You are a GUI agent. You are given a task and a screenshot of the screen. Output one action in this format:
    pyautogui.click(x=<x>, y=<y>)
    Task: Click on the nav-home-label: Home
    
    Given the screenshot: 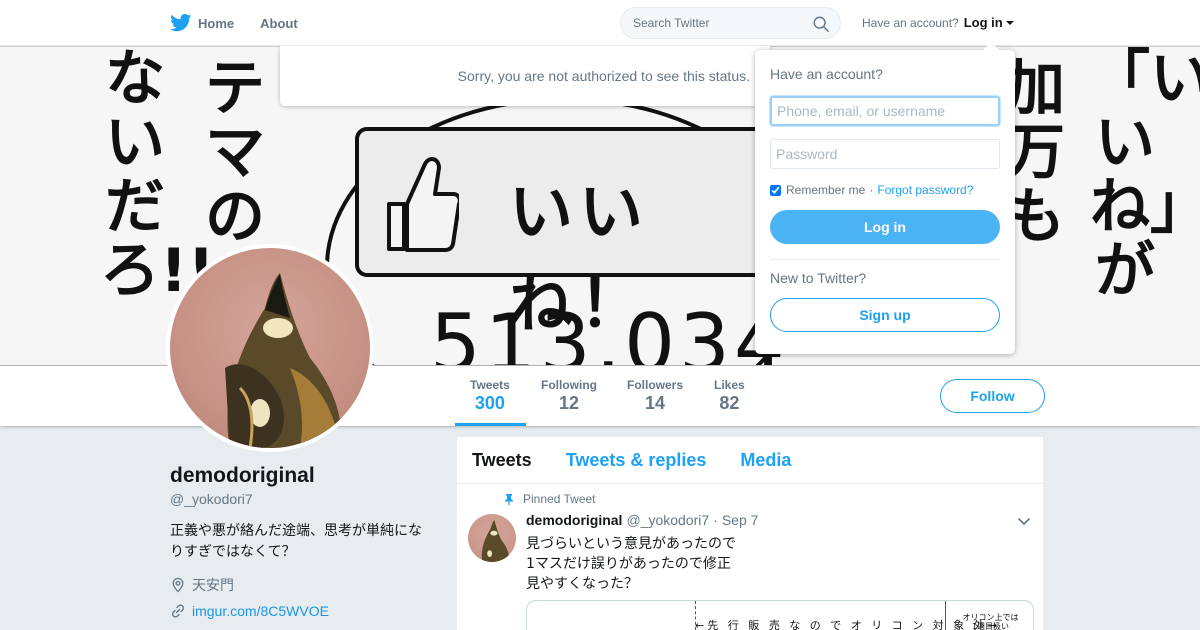 What is the action you would take?
    pyautogui.click(x=216, y=23)
    